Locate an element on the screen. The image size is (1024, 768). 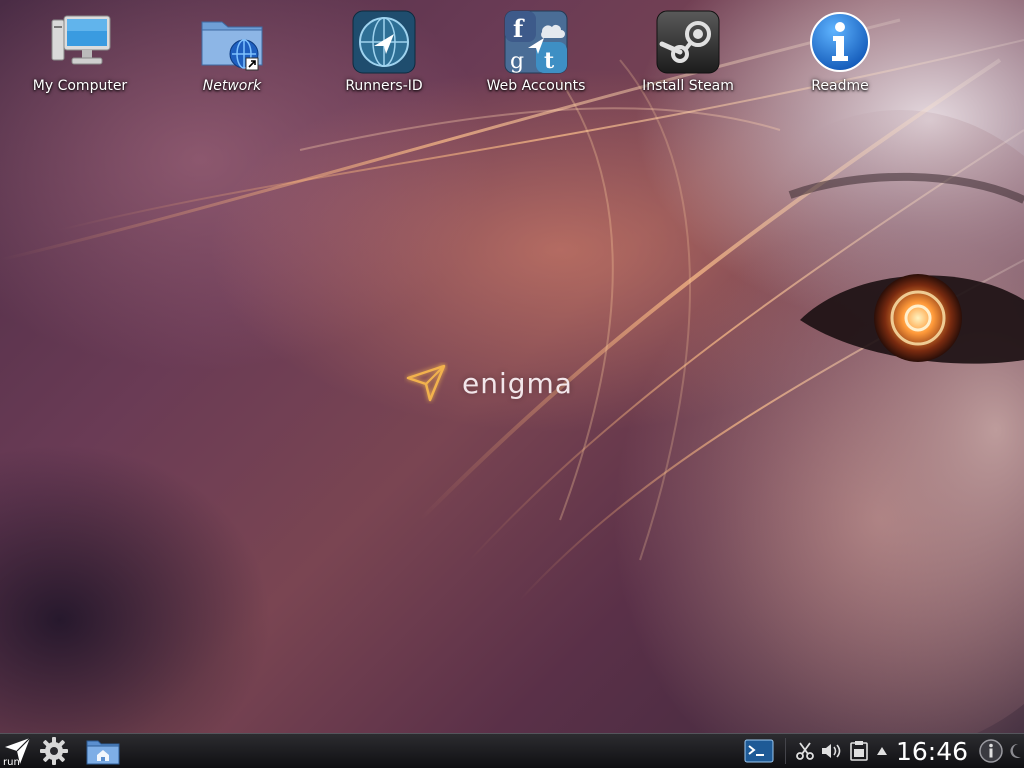
home-folder-button is located at coordinates (103, 751).